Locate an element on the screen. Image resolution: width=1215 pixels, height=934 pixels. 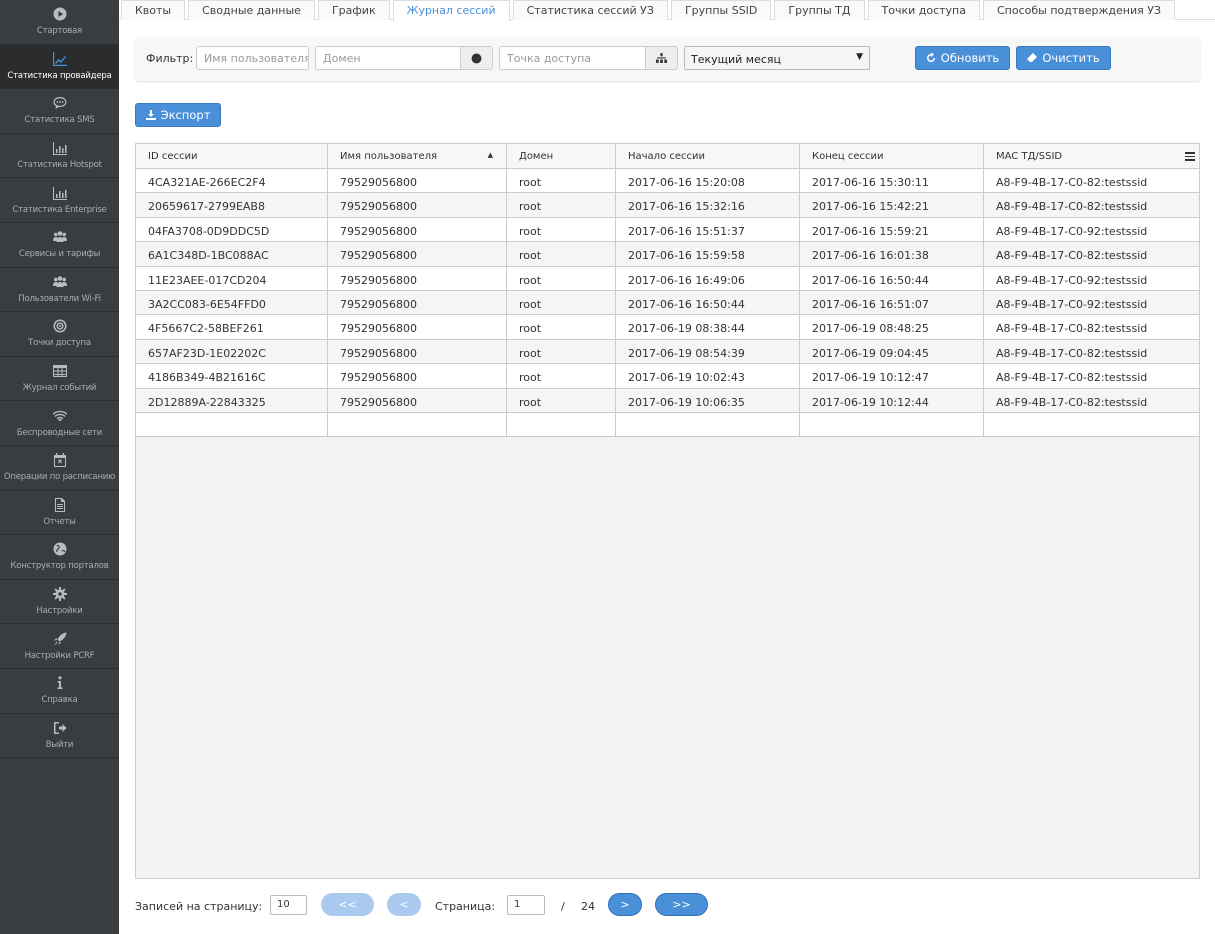
sidebar-item-7: Точки доступа is located at coordinates (59, 334).